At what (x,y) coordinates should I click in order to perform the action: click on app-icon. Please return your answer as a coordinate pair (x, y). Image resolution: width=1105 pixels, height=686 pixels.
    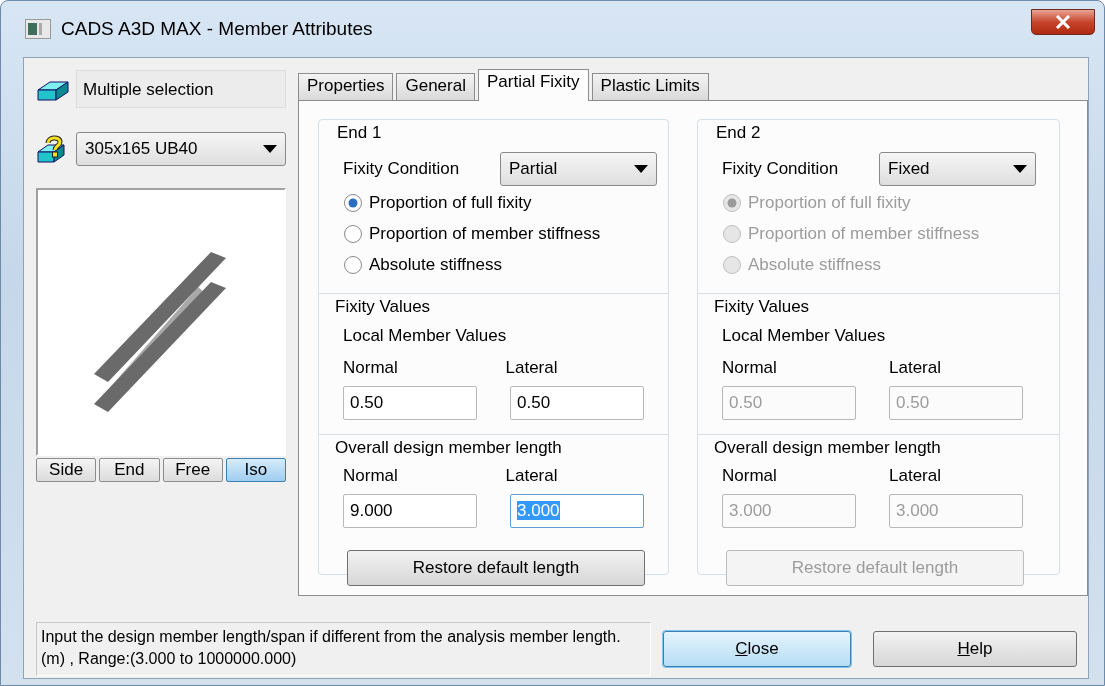
    Looking at the image, I should click on (38, 29).